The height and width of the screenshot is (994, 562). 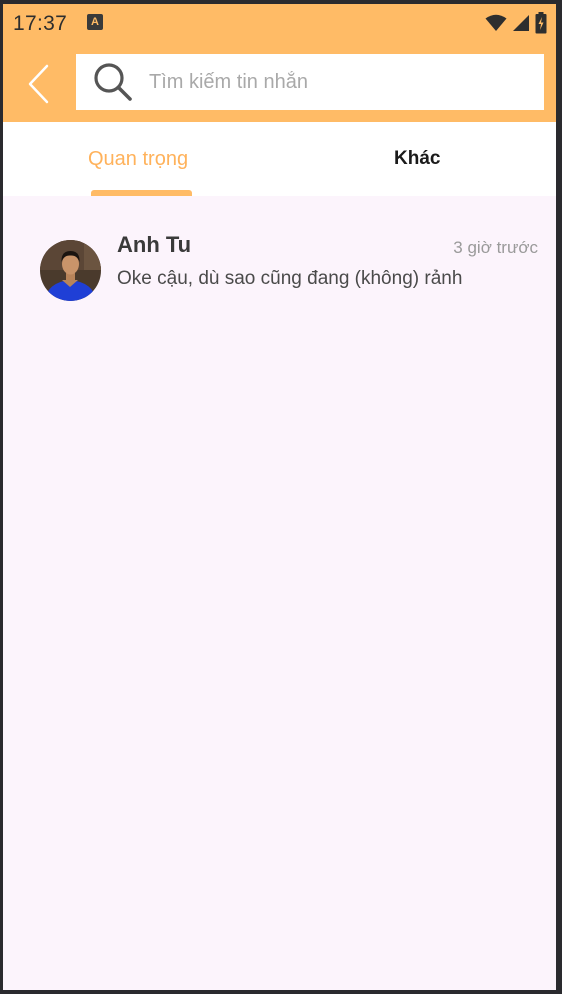 What do you see at coordinates (141, 193) in the screenshot?
I see `active-tab-indicator` at bounding box center [141, 193].